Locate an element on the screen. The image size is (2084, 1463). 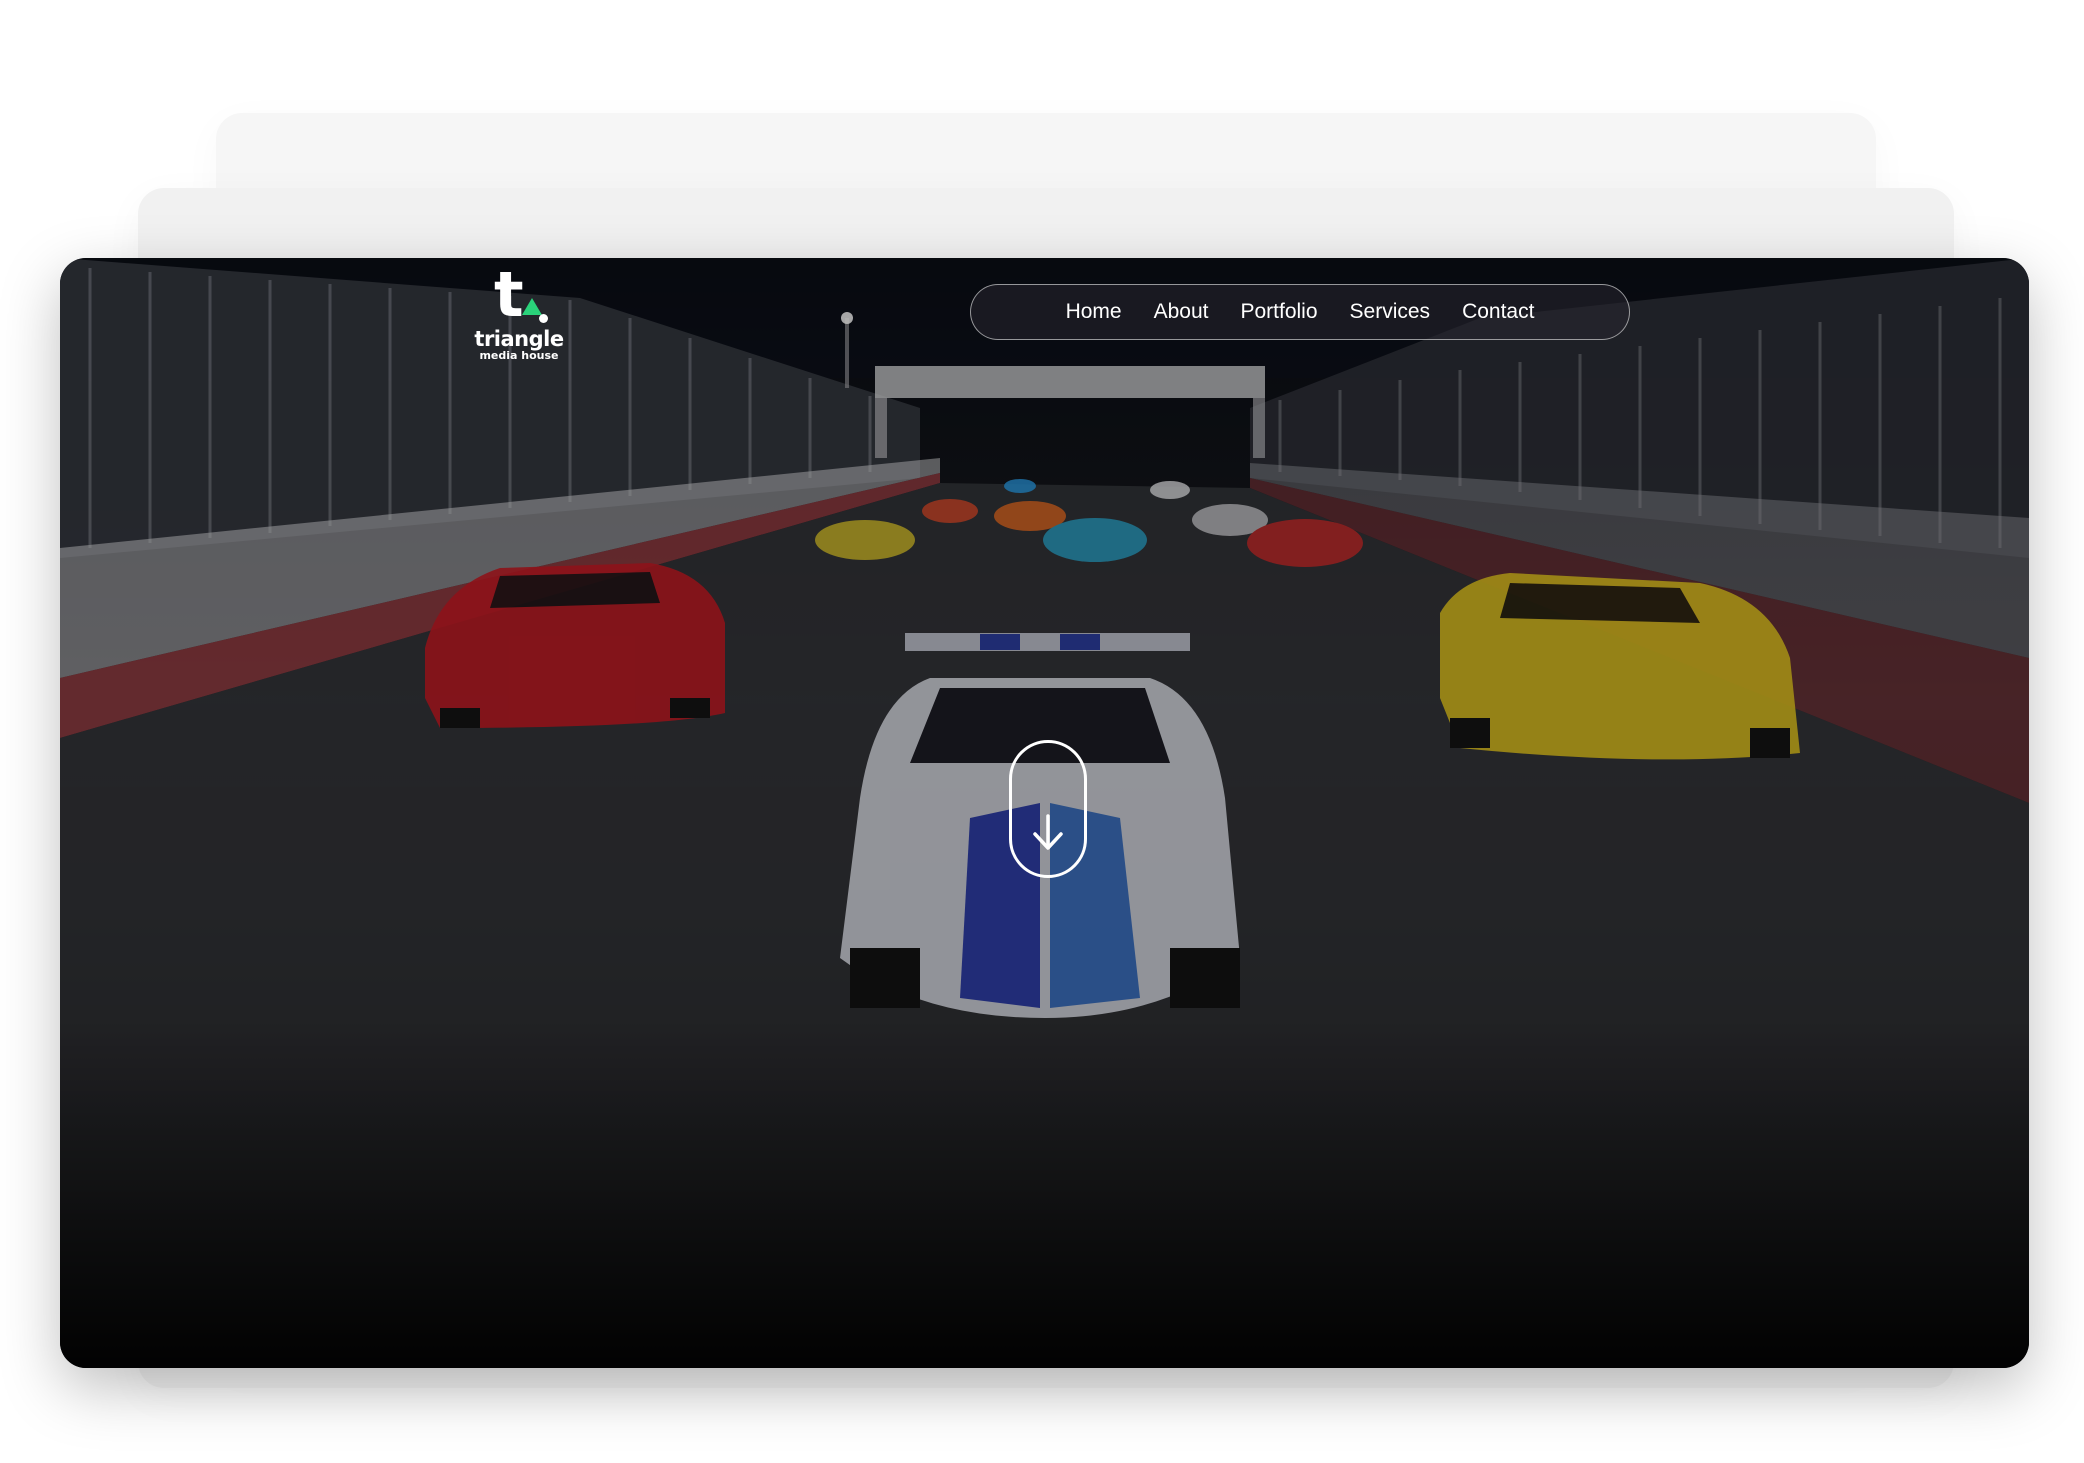
nav-link-portfolio: Portfolio is located at coordinates (1278, 312).